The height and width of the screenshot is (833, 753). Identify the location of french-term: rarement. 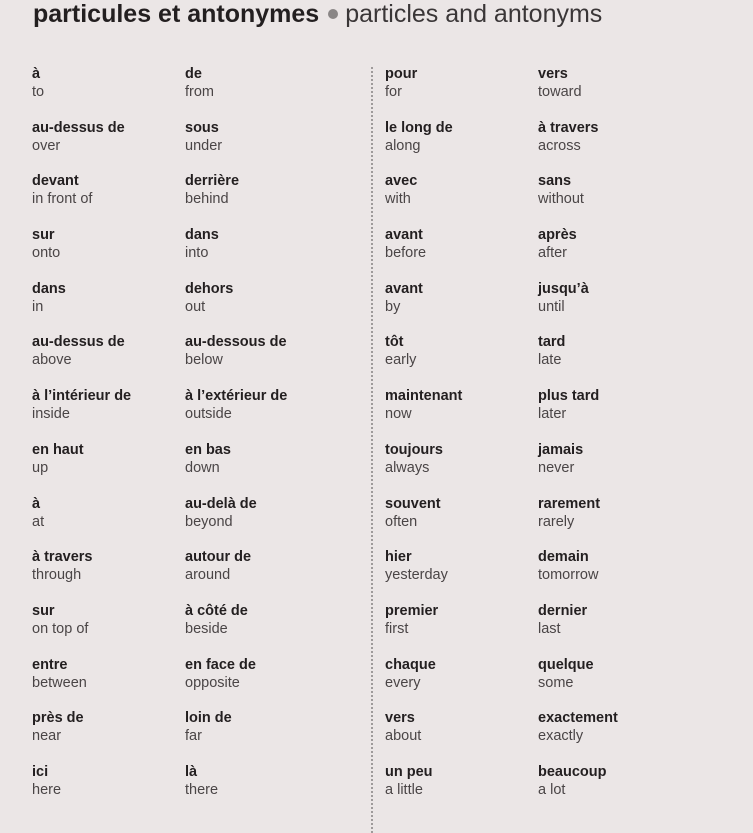
(569, 503).